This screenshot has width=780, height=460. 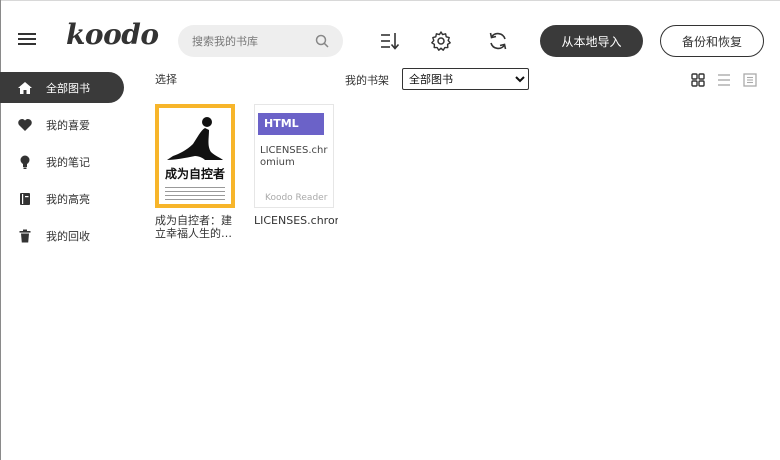 I want to click on cover-title: 成为自控者, so click(x=194, y=174).